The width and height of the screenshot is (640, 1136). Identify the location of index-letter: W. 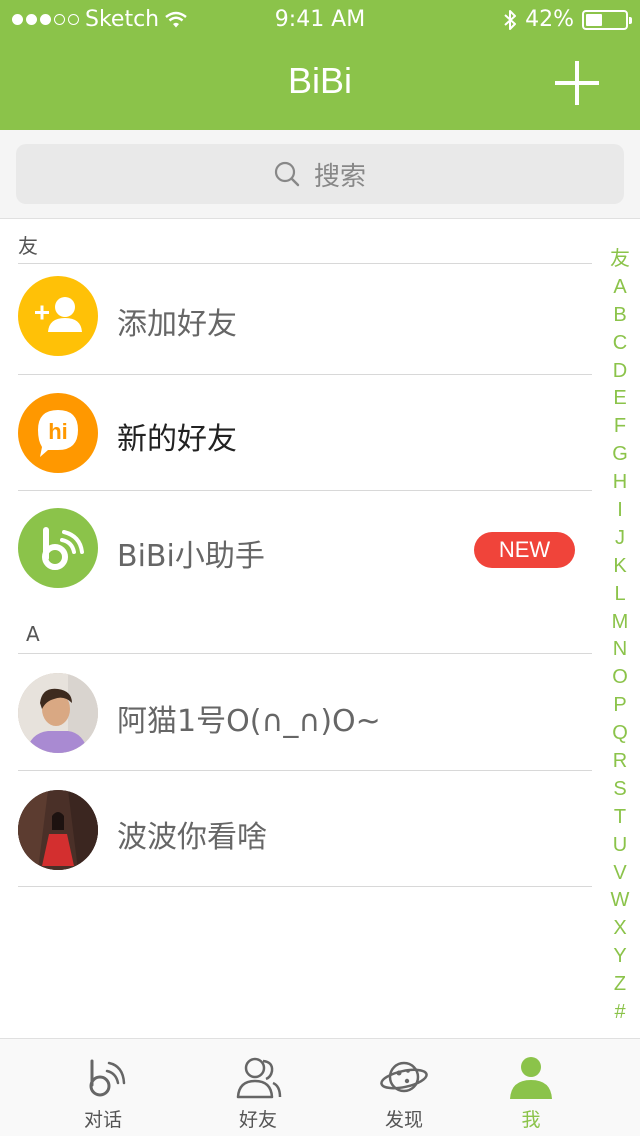
(620, 901).